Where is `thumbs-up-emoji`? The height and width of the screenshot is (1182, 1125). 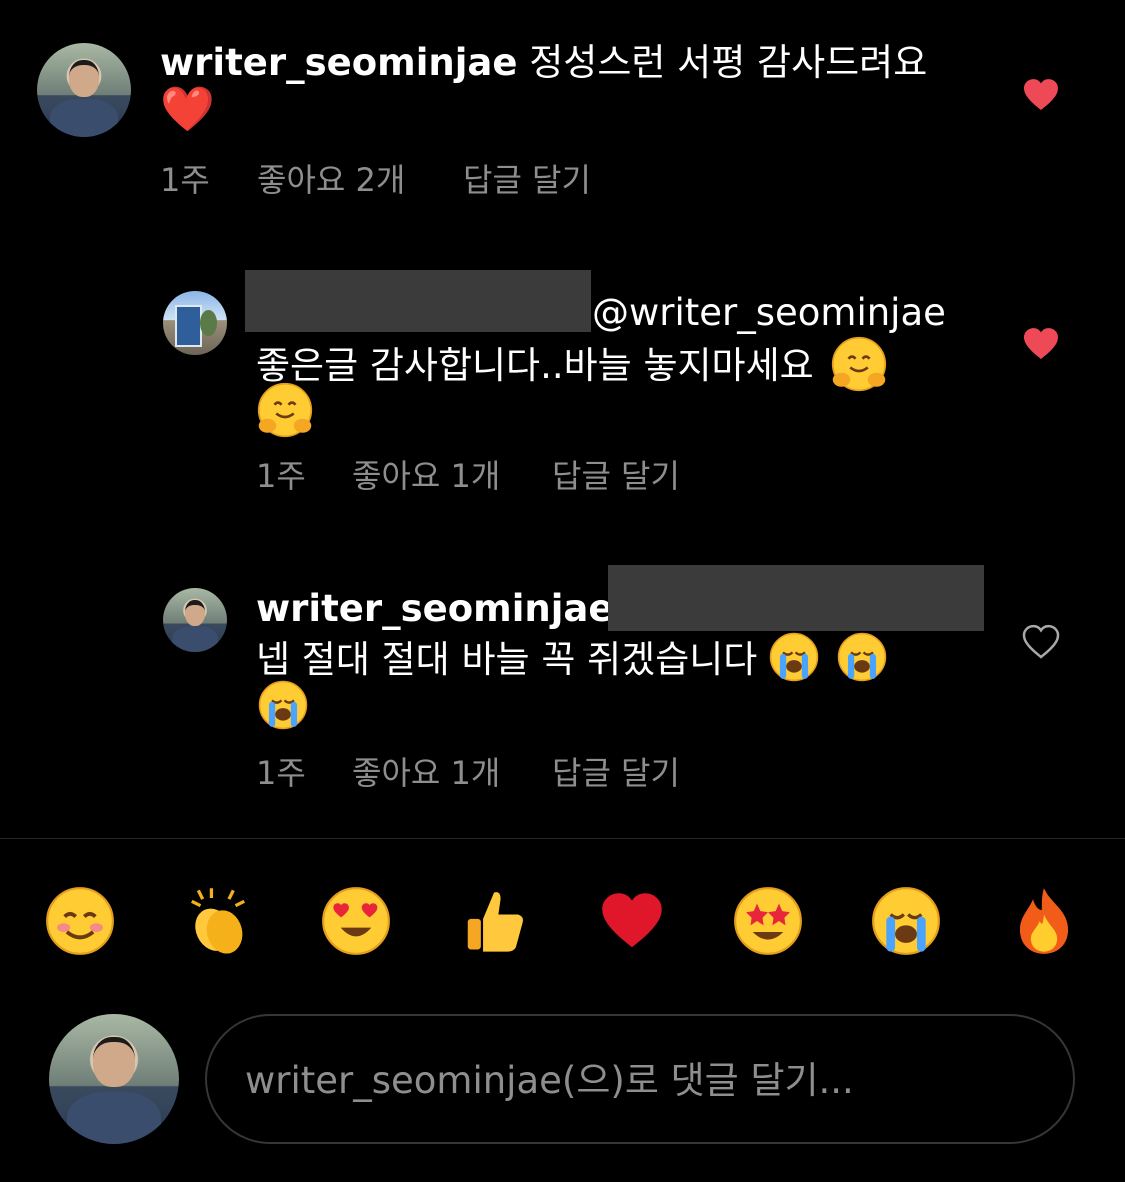 thumbs-up-emoji is located at coordinates (494, 921).